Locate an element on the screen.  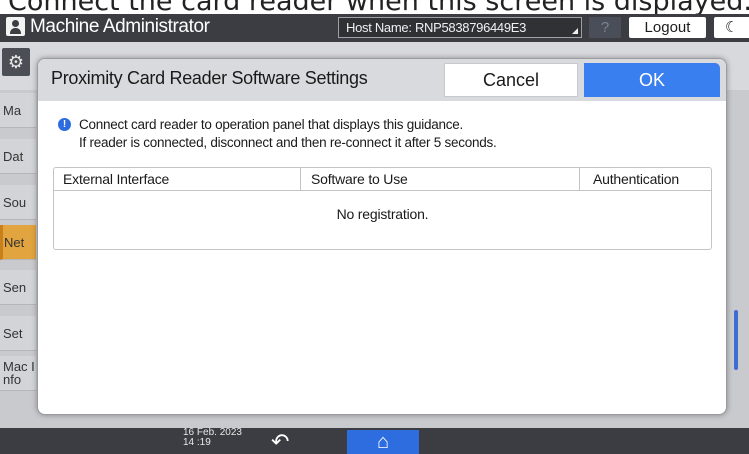
column-authentication: Authentication is located at coordinates (629, 179).